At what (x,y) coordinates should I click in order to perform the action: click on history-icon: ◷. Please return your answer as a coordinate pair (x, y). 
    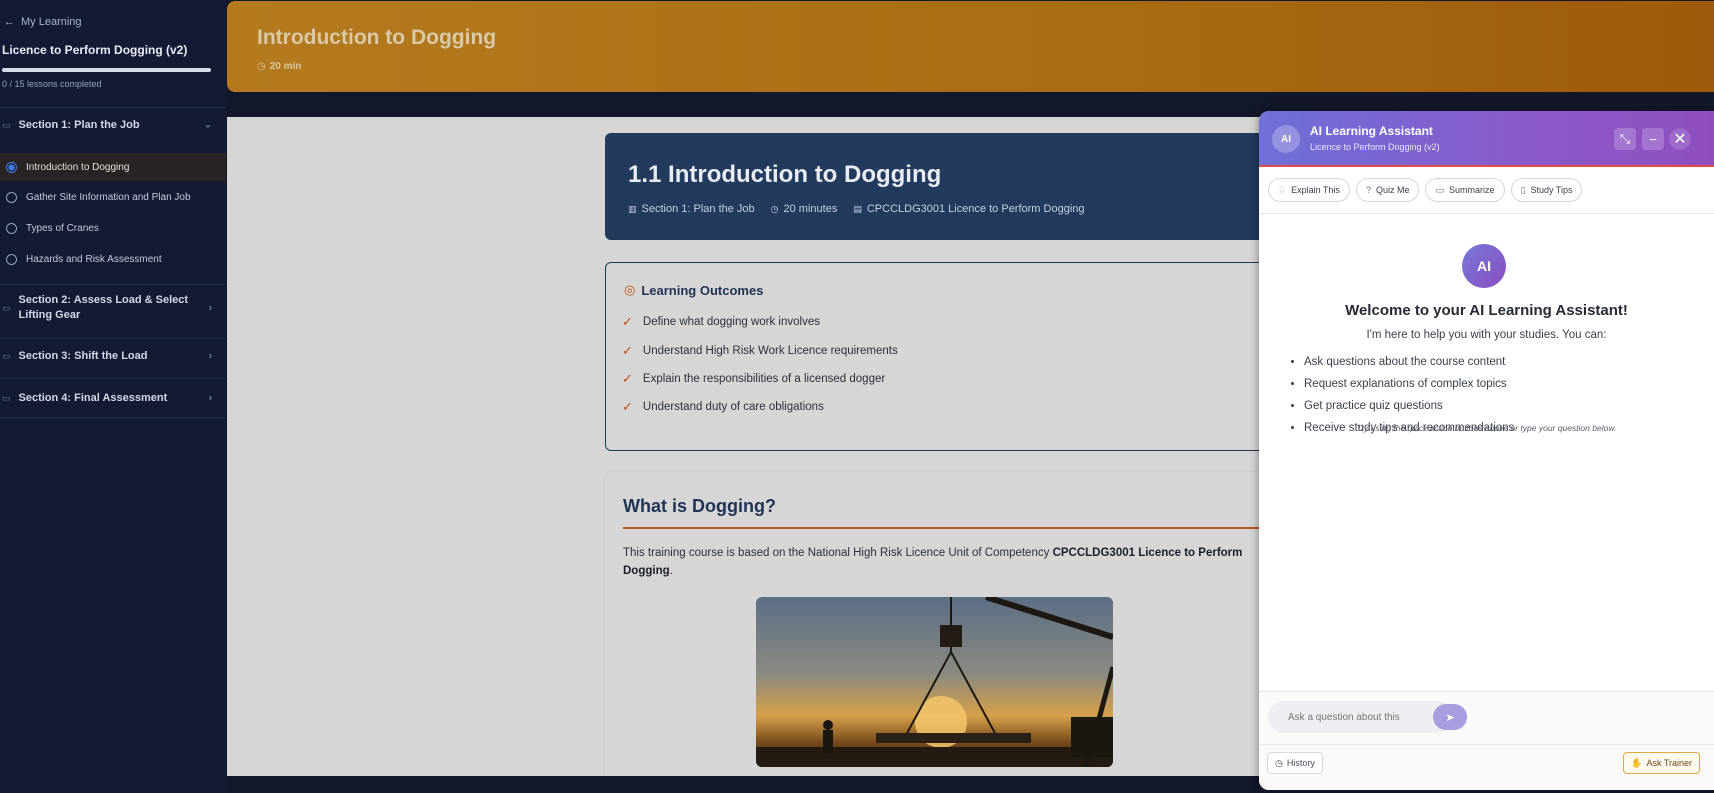
    Looking at the image, I should click on (1279, 762).